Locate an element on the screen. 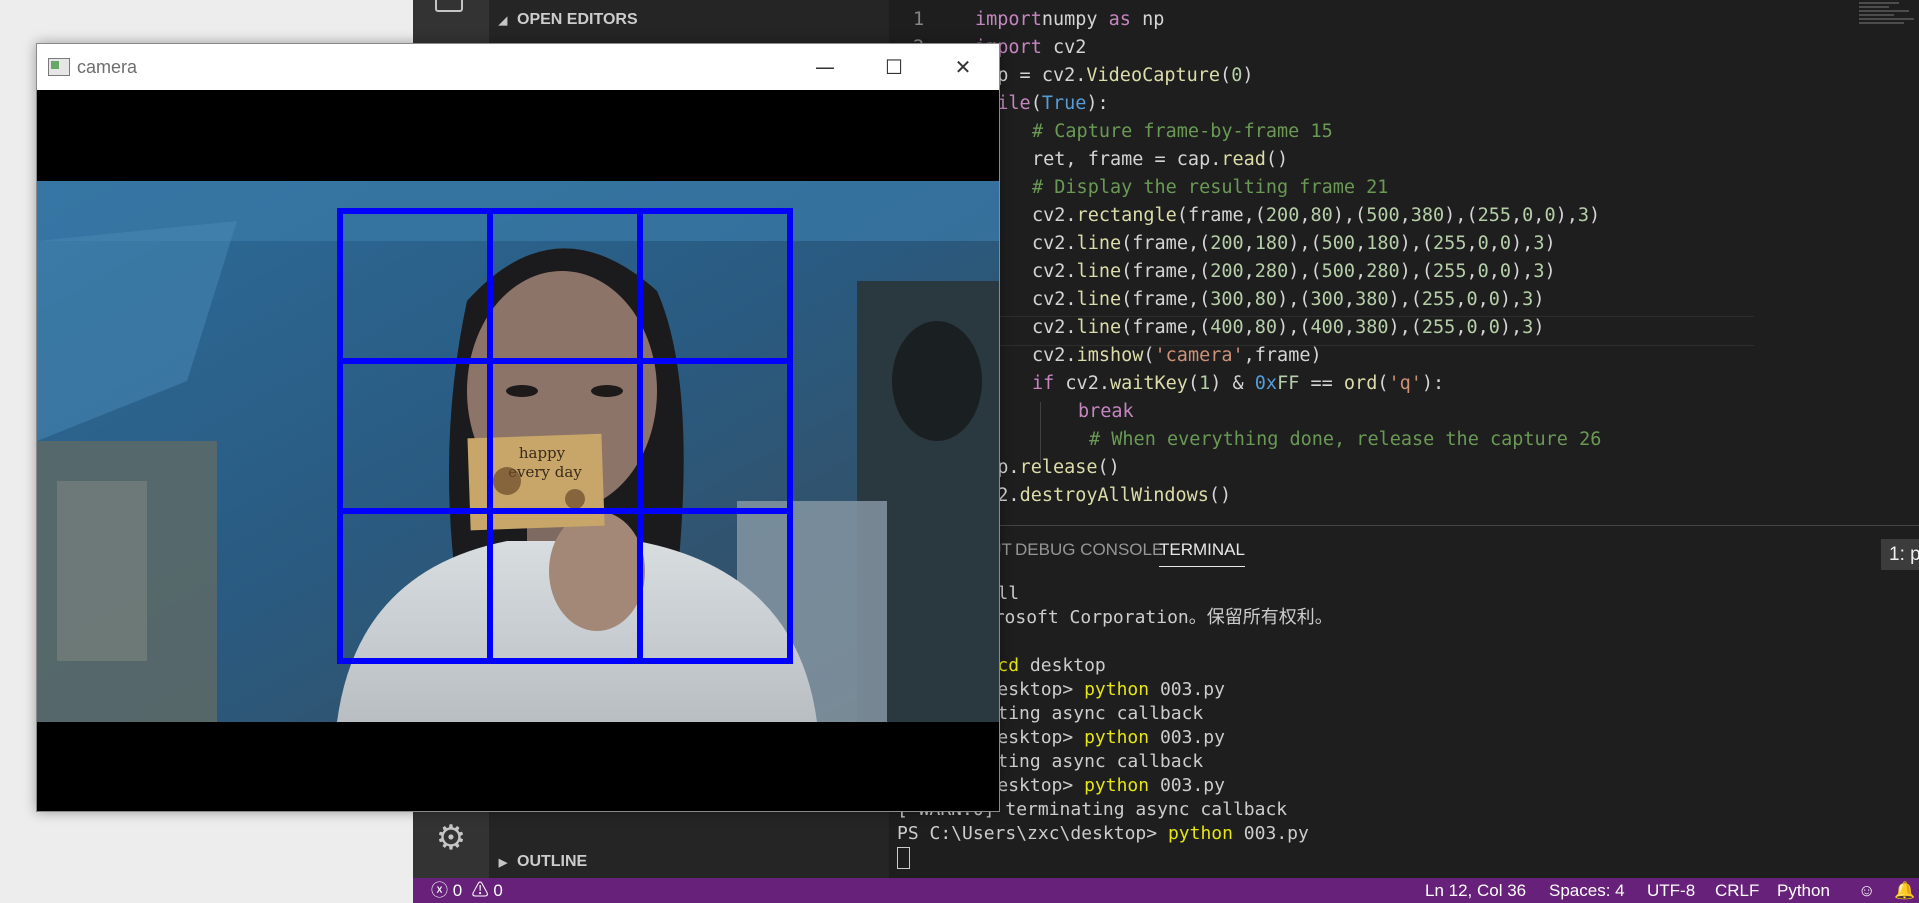 The height and width of the screenshot is (903, 1919). code-token: ( is located at coordinates (1383, 383).